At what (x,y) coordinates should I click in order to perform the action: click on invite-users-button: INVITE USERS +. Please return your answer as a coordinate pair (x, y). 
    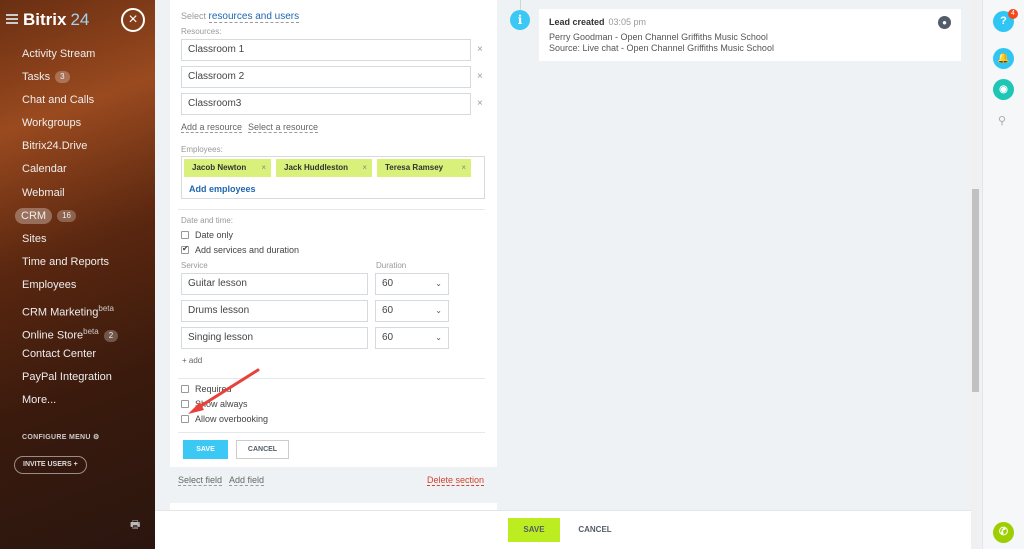
    Looking at the image, I should click on (50, 465).